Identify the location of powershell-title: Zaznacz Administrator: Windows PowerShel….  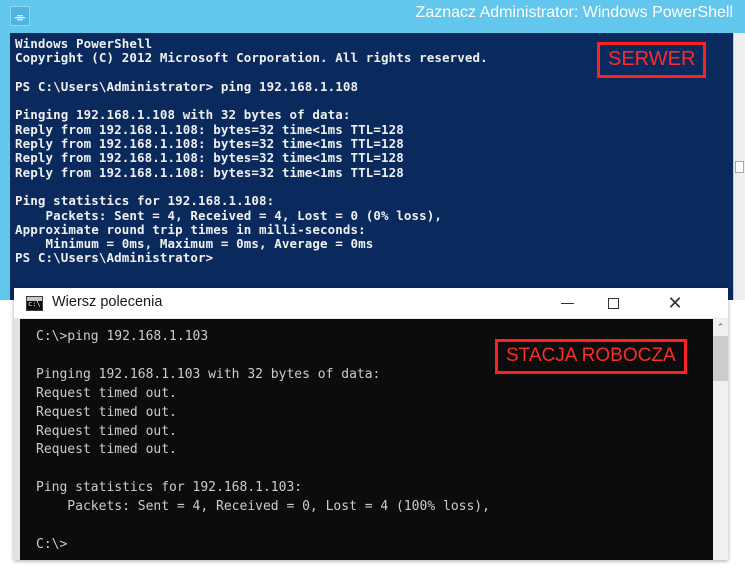
(574, 12).